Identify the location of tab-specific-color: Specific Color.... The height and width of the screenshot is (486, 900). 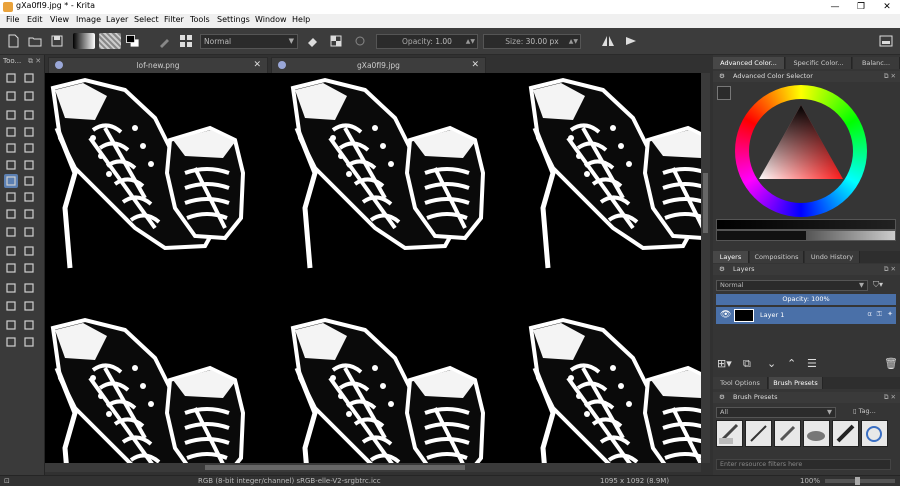
(819, 63).